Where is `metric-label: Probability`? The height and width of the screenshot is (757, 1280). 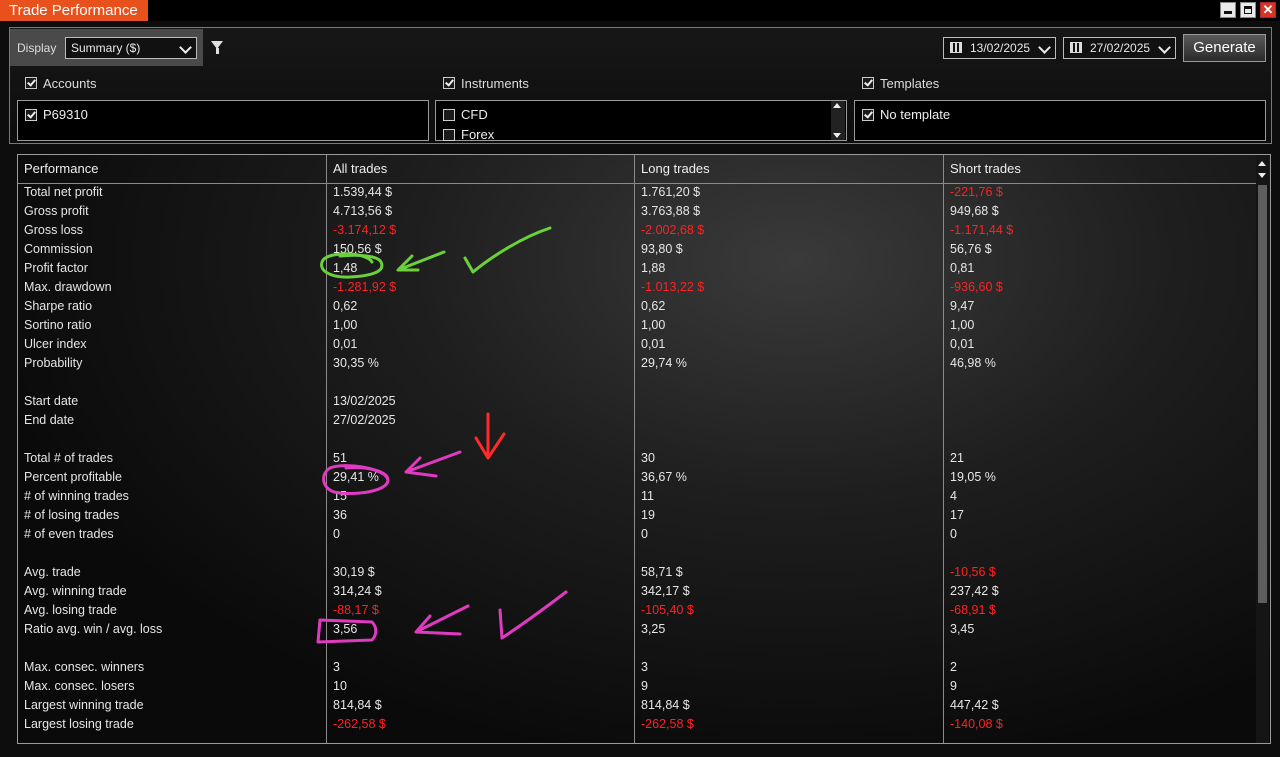 metric-label: Probability is located at coordinates (53, 363).